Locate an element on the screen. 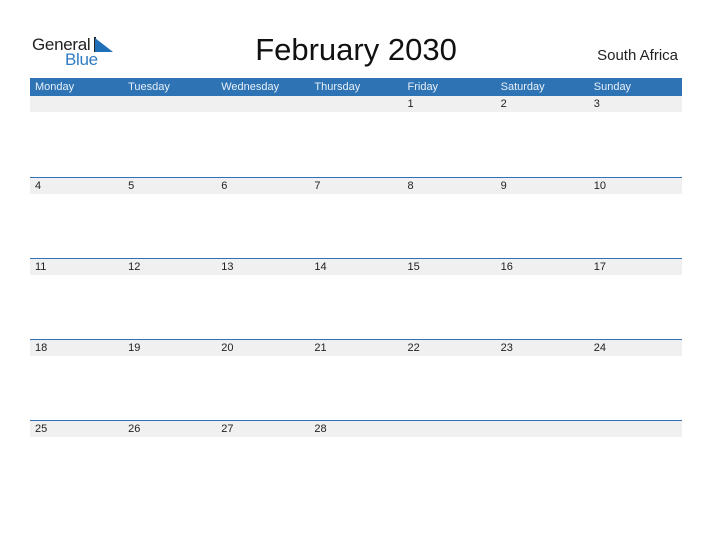  day-cell: 2 is located at coordinates (503, 104).